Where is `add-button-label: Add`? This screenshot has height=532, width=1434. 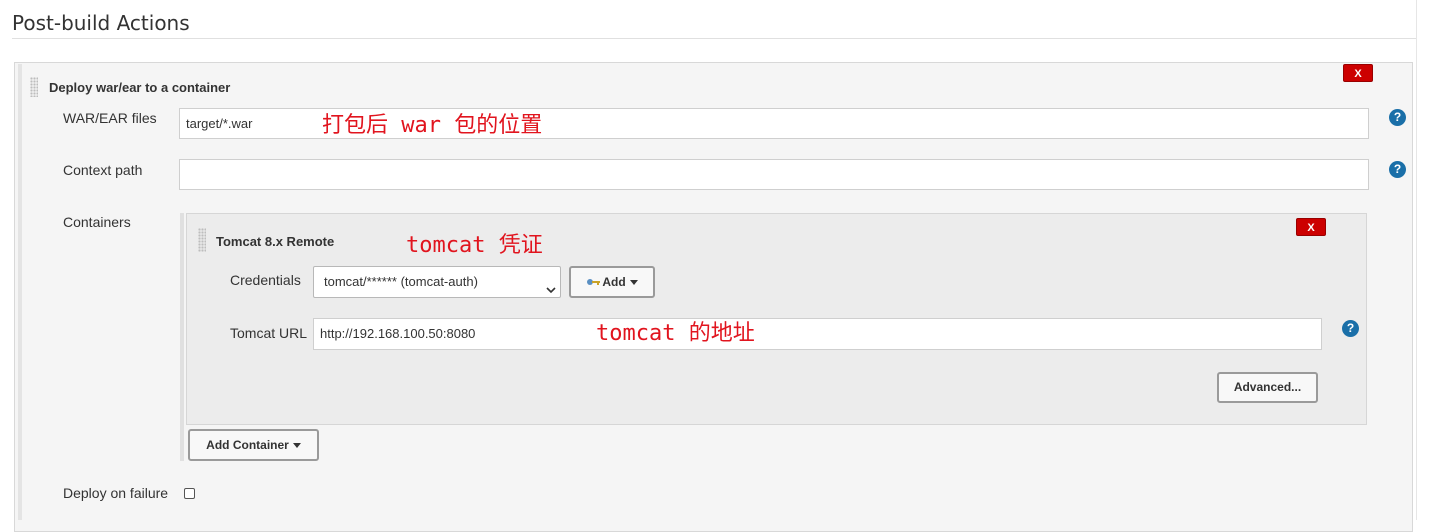
add-button-label: Add is located at coordinates (614, 282).